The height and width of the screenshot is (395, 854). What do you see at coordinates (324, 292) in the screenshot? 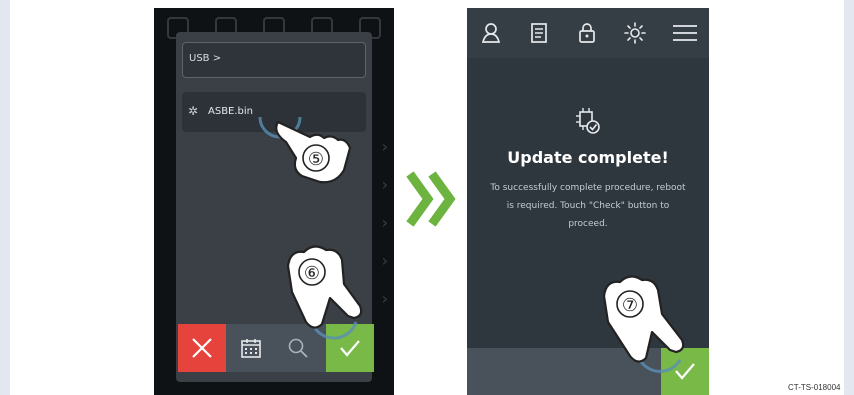
I see `hand-pointer-step6: ⑥` at bounding box center [324, 292].